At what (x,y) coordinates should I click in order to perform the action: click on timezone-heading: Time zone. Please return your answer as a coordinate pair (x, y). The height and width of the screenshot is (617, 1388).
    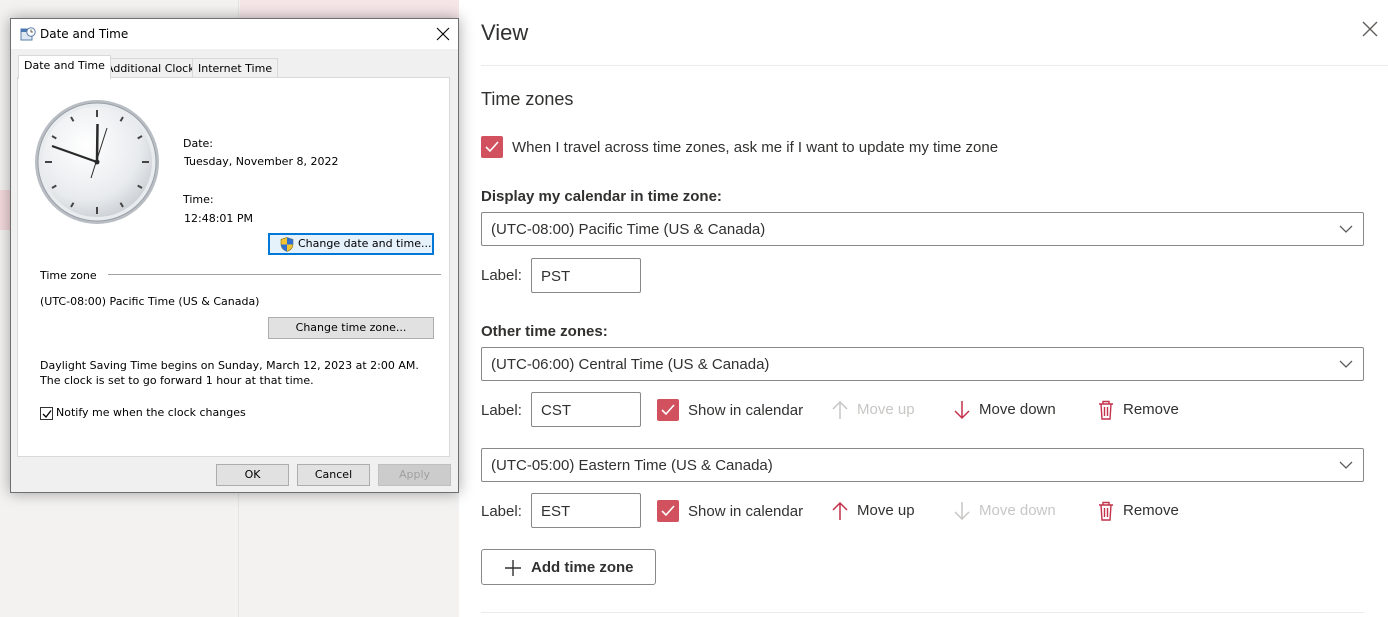
    Looking at the image, I should click on (68, 275).